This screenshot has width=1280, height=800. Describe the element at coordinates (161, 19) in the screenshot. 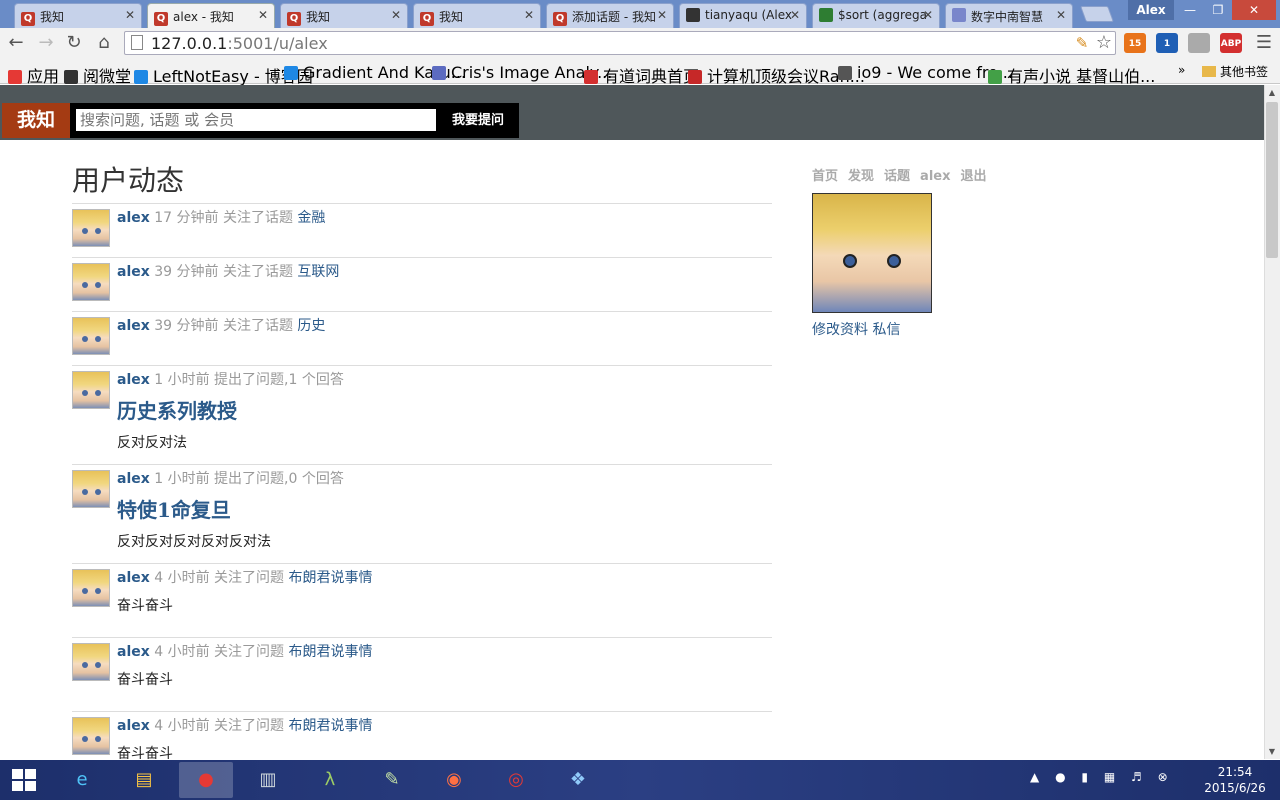

I see `site-favicon-icon: Q` at that location.